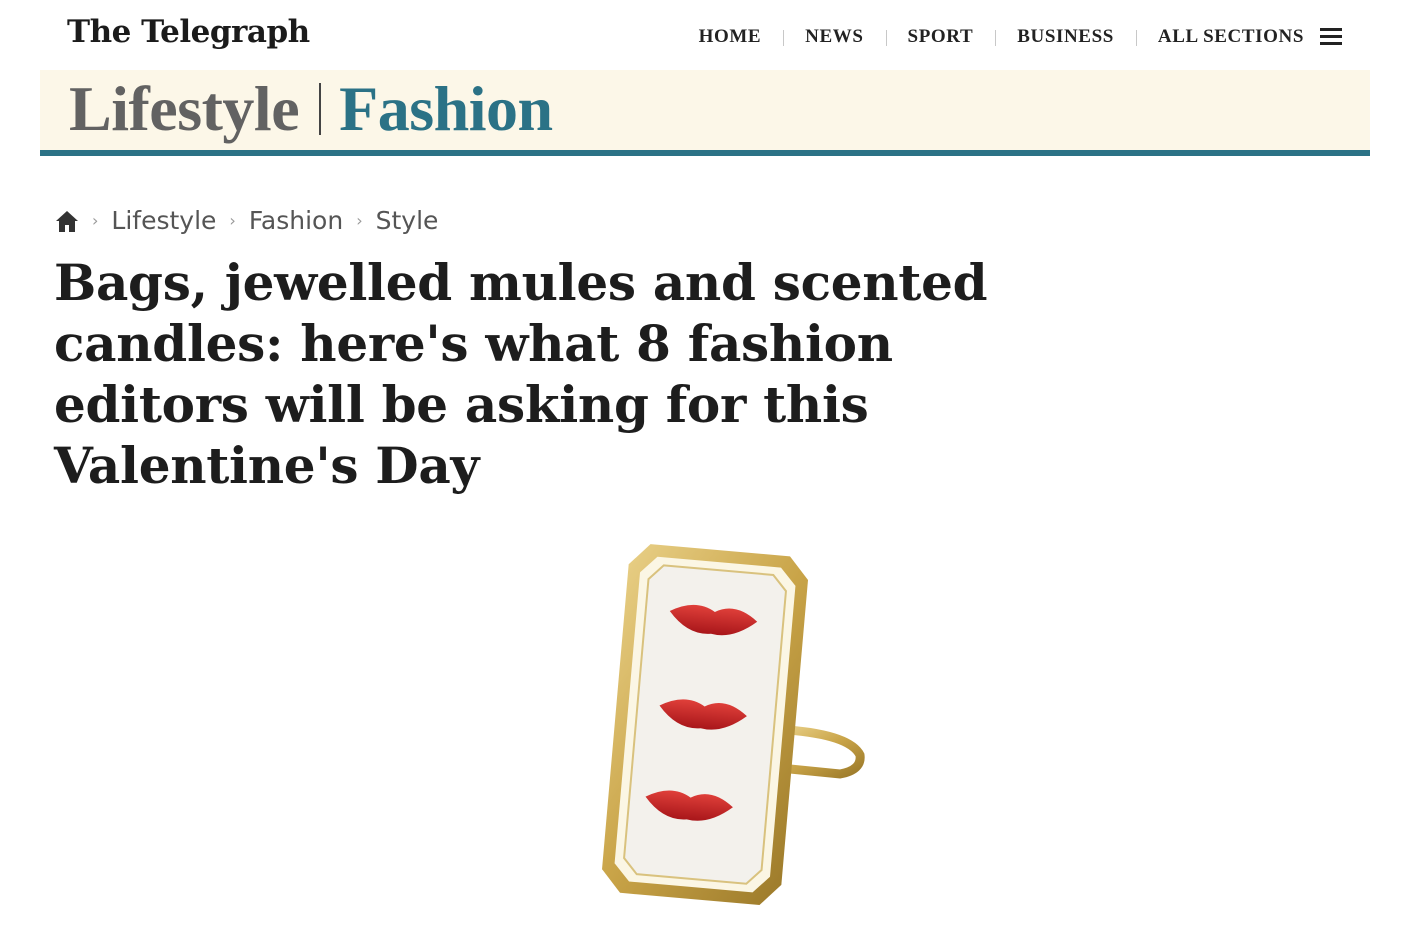 Image resolution: width=1418 pixels, height=946 pixels. Describe the element at coordinates (1226, 37) in the screenshot. I see `nav-all-sections: ALL SECTIONS` at that location.